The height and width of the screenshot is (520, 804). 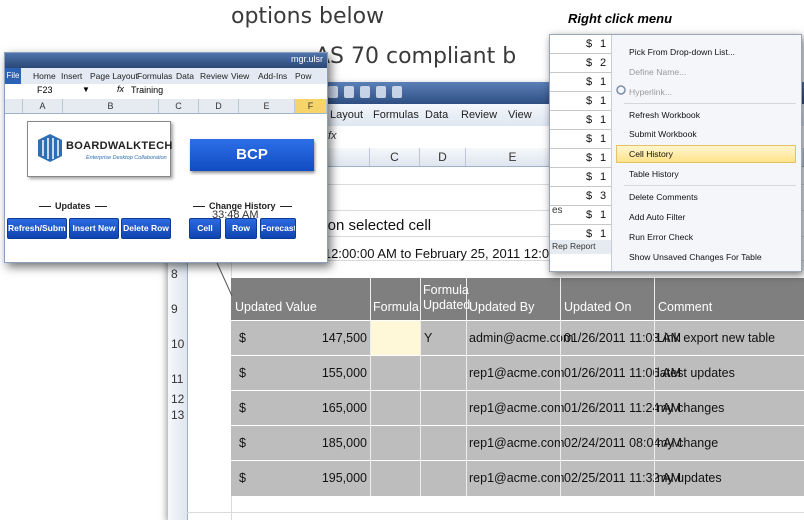 What do you see at coordinates (252, 167) in the screenshot?
I see `bcp-collaboration-button: BCP Collaboration` at bounding box center [252, 167].